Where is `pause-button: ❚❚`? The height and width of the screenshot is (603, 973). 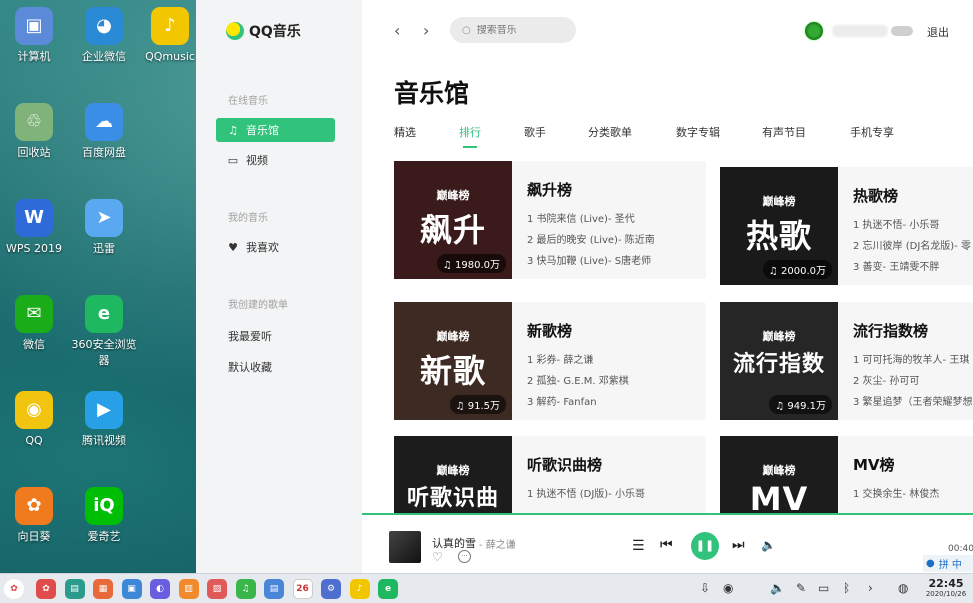 pause-button: ❚❚ is located at coordinates (705, 546).